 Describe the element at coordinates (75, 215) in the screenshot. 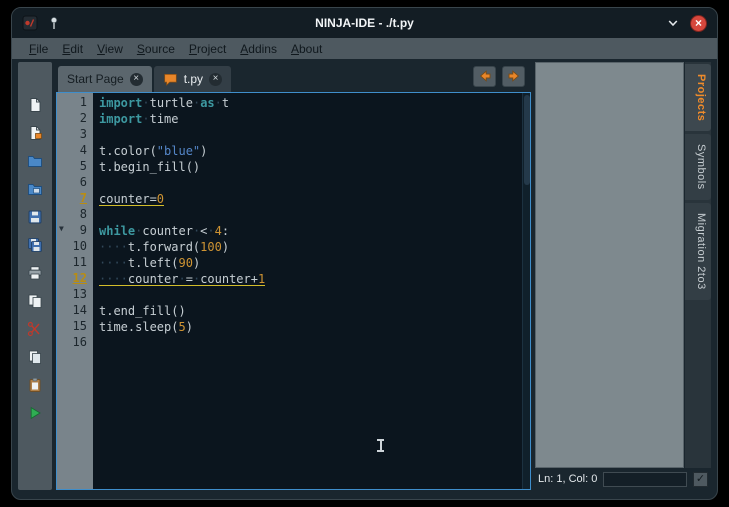

I see `line-number: 8` at that location.